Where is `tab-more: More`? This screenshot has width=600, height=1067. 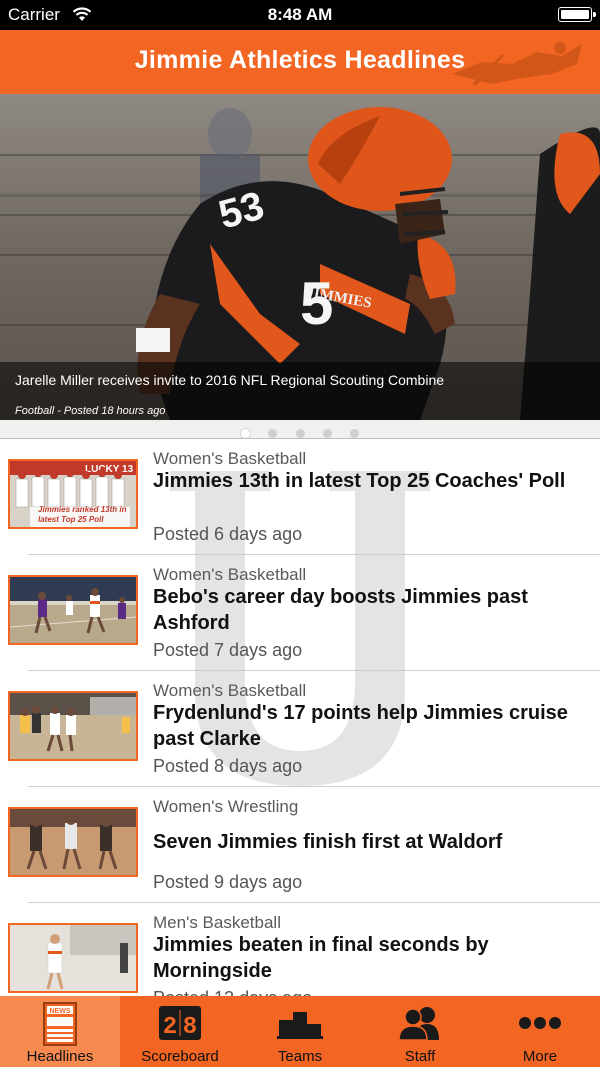
tab-more: More is located at coordinates (540, 1031).